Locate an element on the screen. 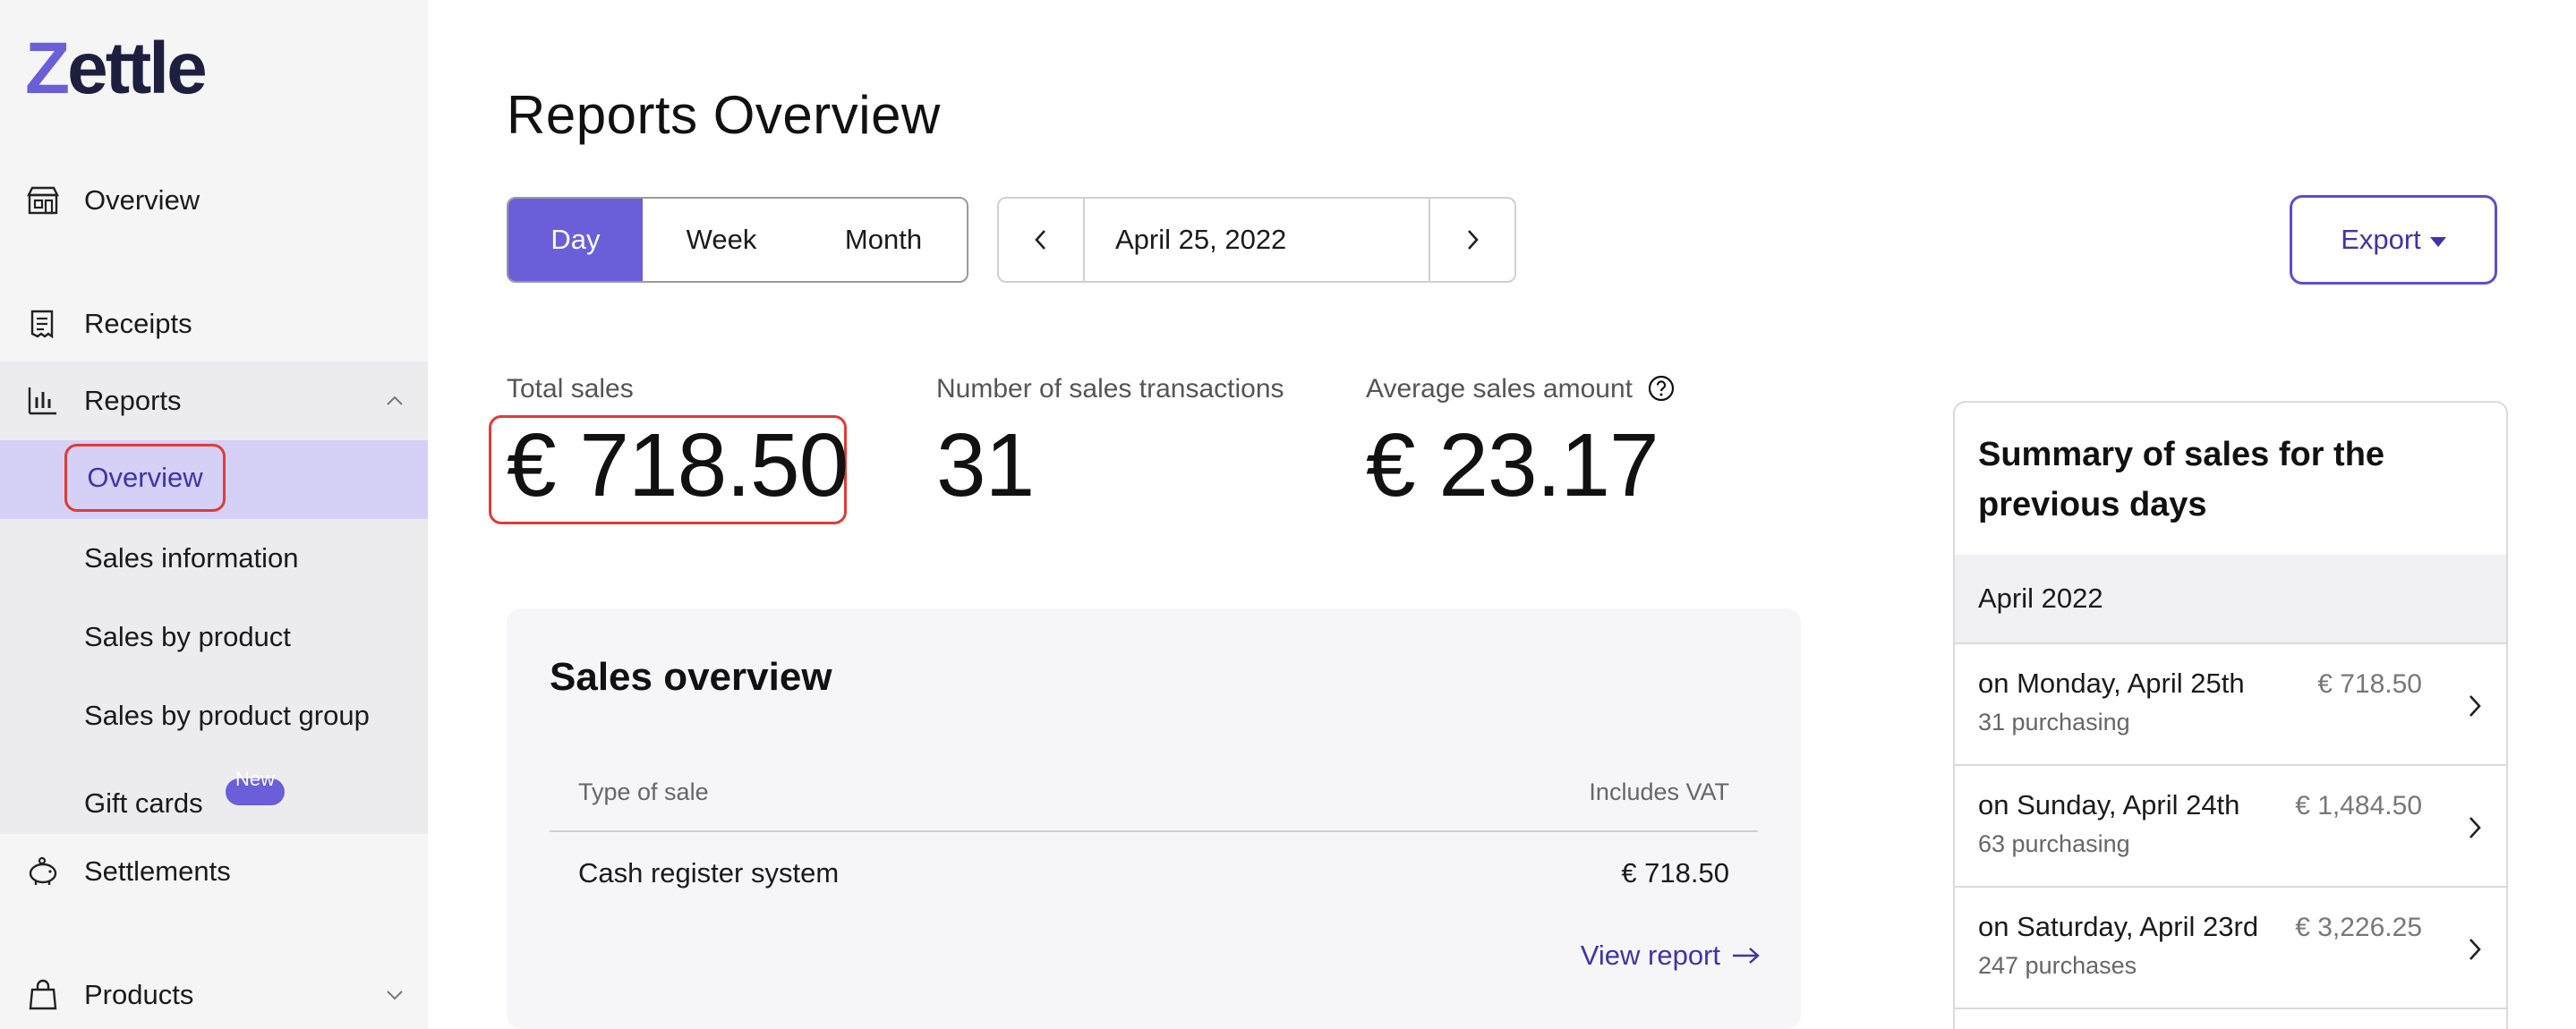 The width and height of the screenshot is (2576, 1029). summary-day-label: on Saturday, April 23rd is located at coordinates (2118, 926).